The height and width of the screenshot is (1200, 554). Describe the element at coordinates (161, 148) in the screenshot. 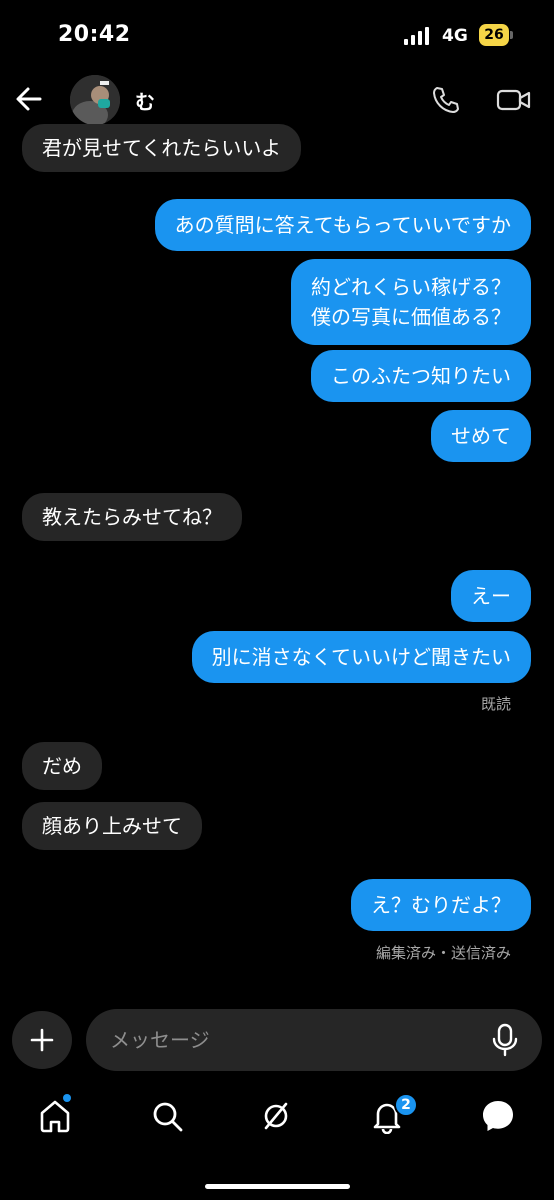

I see `message-incoming: 君が見せてくれたらいいよ` at that location.